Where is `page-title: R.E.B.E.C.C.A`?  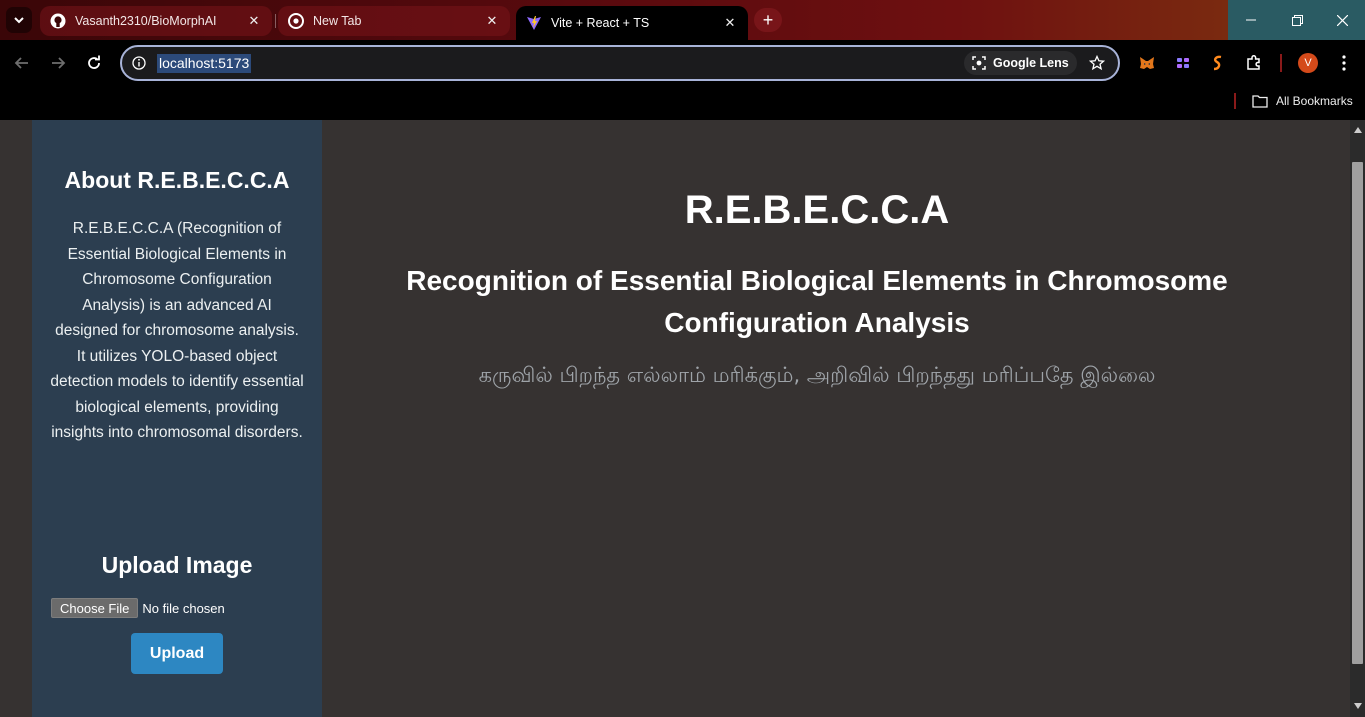
page-title: R.E.B.E.C.C.A is located at coordinates (817, 210).